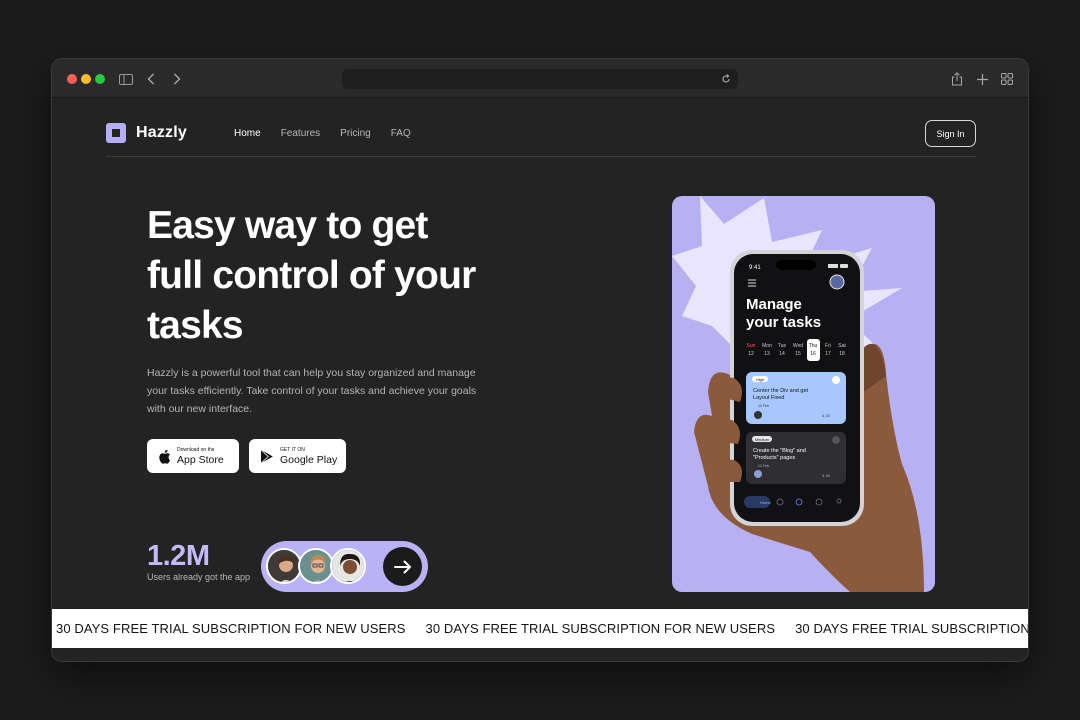 This screenshot has height=720, width=1080. What do you see at coordinates (151, 79) in the screenshot?
I see `back-icon` at bounding box center [151, 79].